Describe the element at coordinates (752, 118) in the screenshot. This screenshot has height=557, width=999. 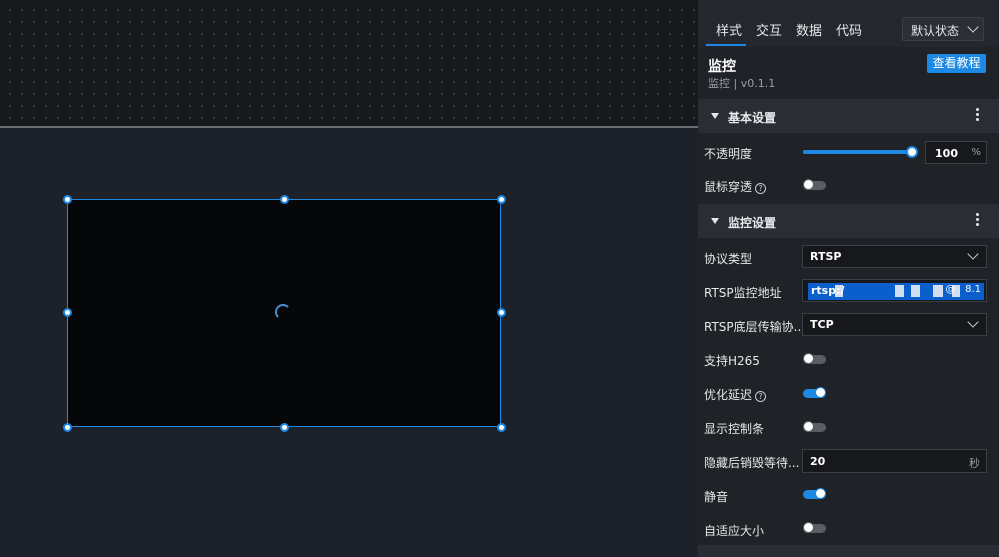
I see `section-title: 基本设置` at that location.